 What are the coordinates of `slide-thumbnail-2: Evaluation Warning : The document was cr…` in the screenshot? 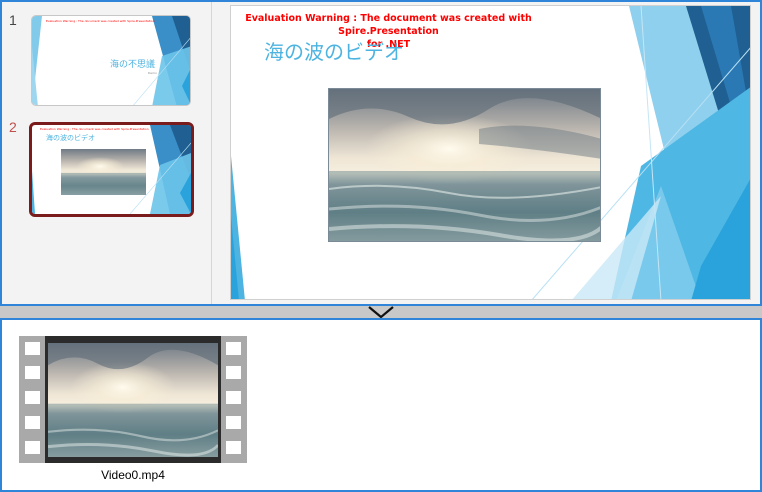 It's located at (111, 169).